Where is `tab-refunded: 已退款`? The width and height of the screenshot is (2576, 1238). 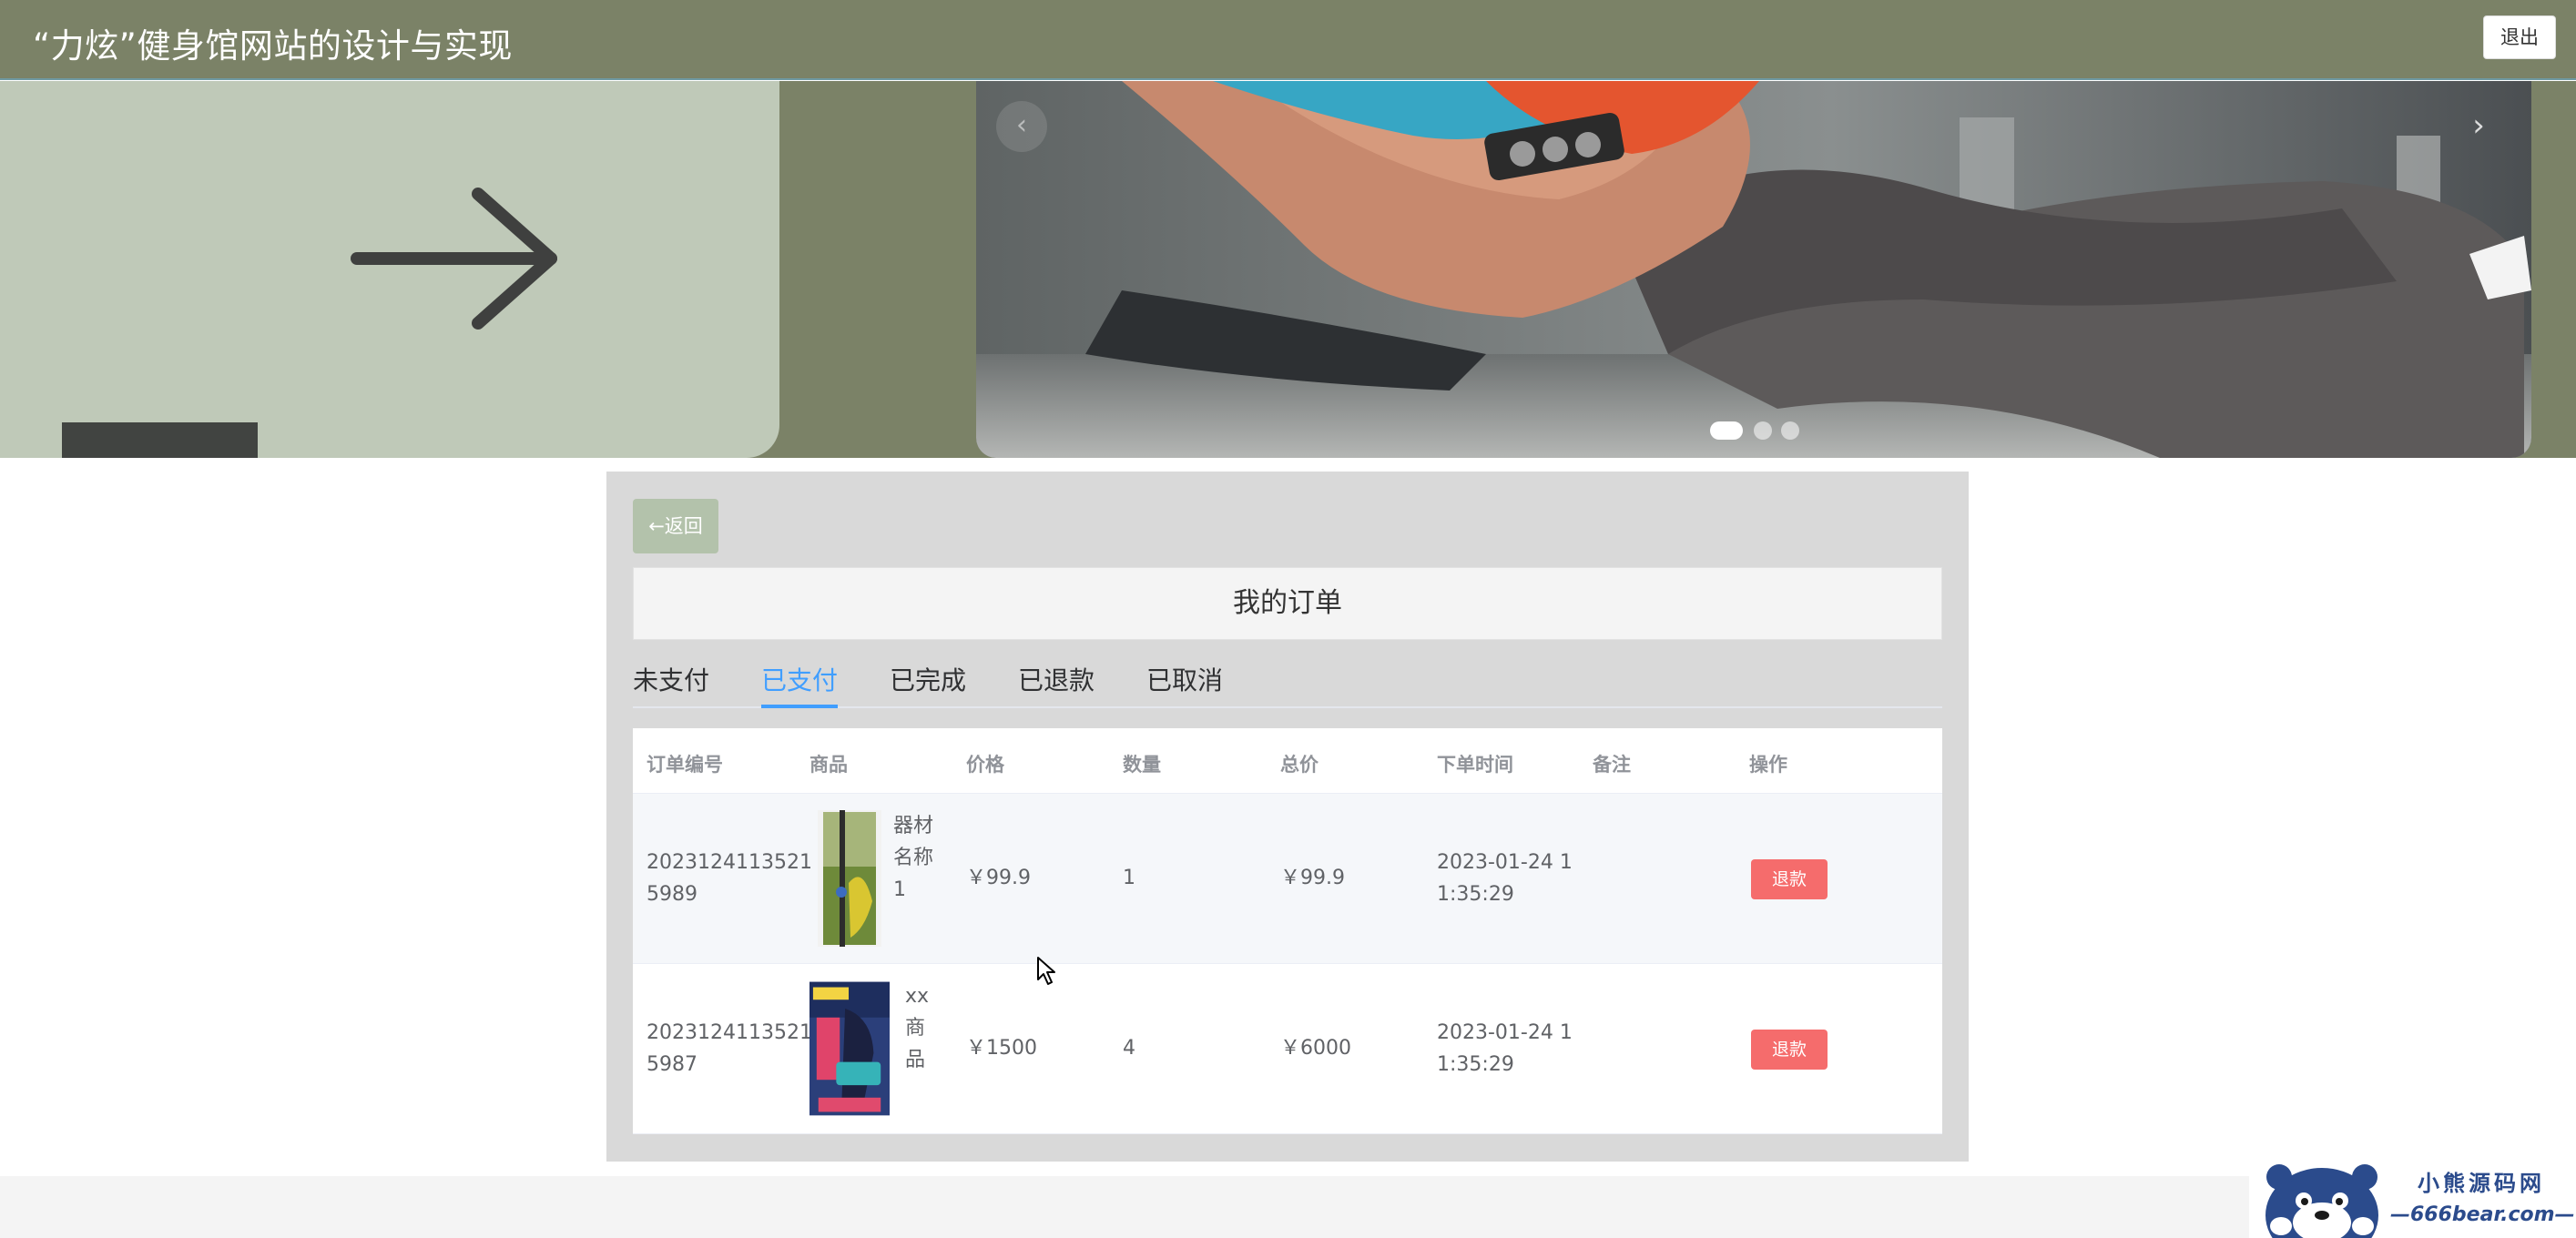
tab-refunded: 已退款 is located at coordinates (1056, 684).